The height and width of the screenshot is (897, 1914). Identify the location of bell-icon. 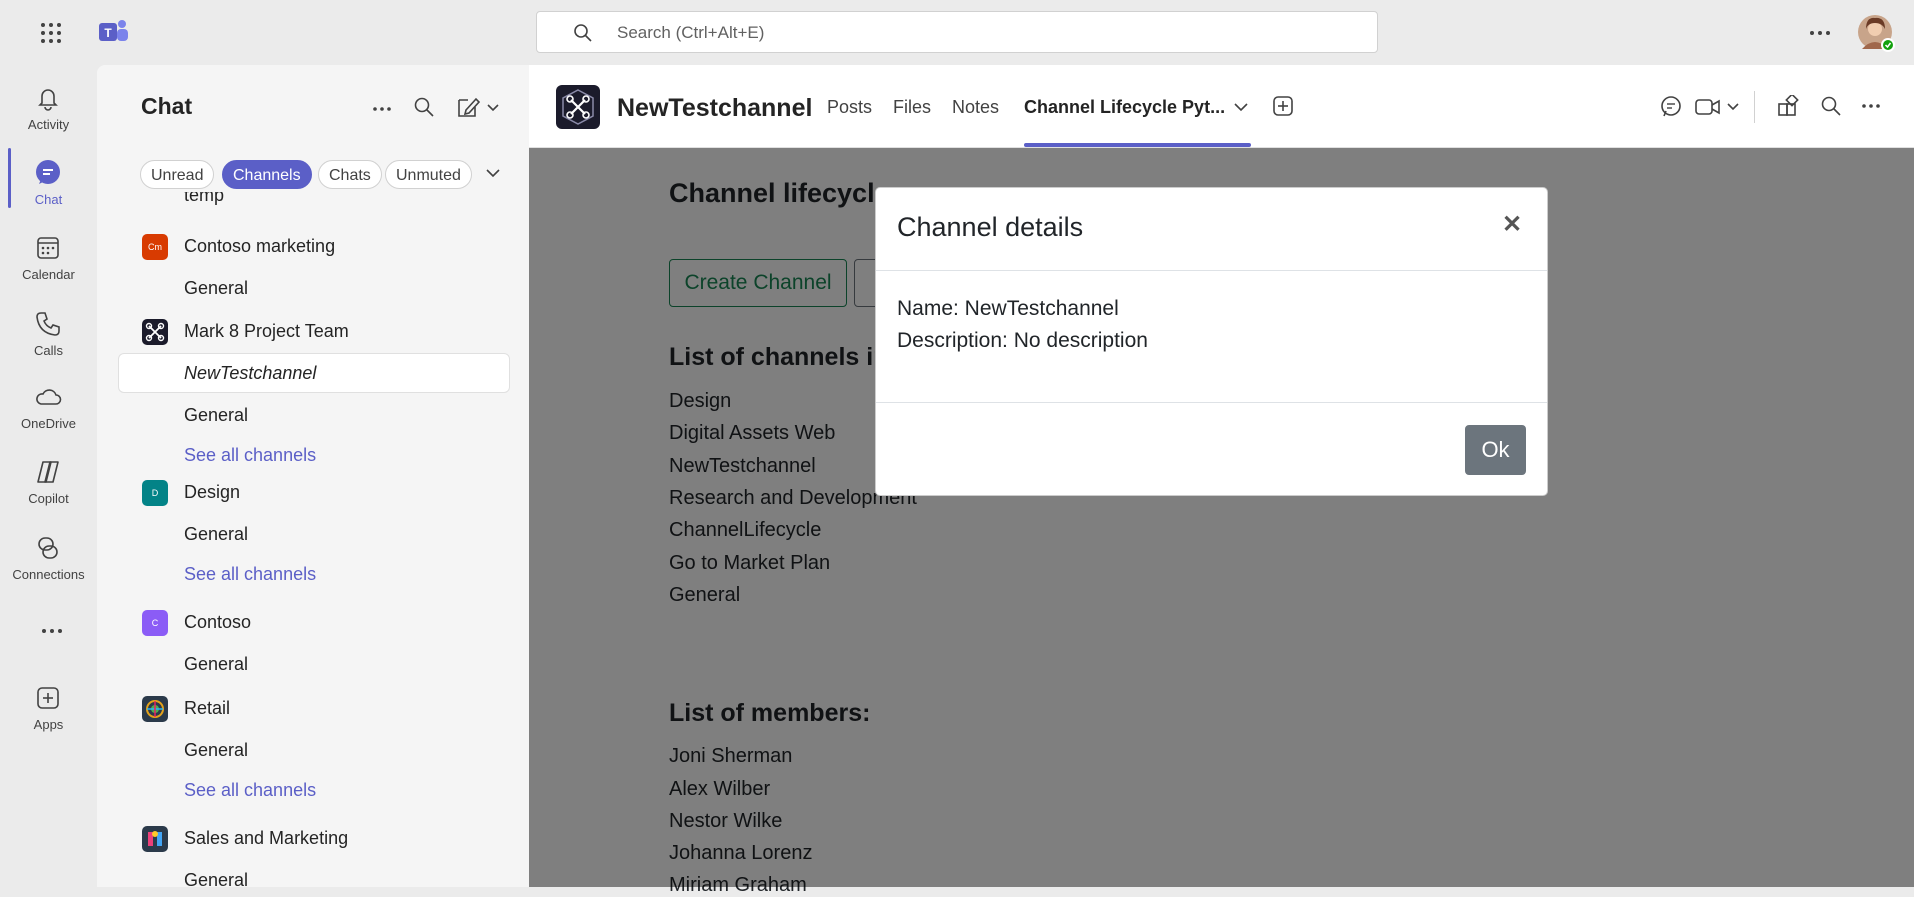
(48, 98).